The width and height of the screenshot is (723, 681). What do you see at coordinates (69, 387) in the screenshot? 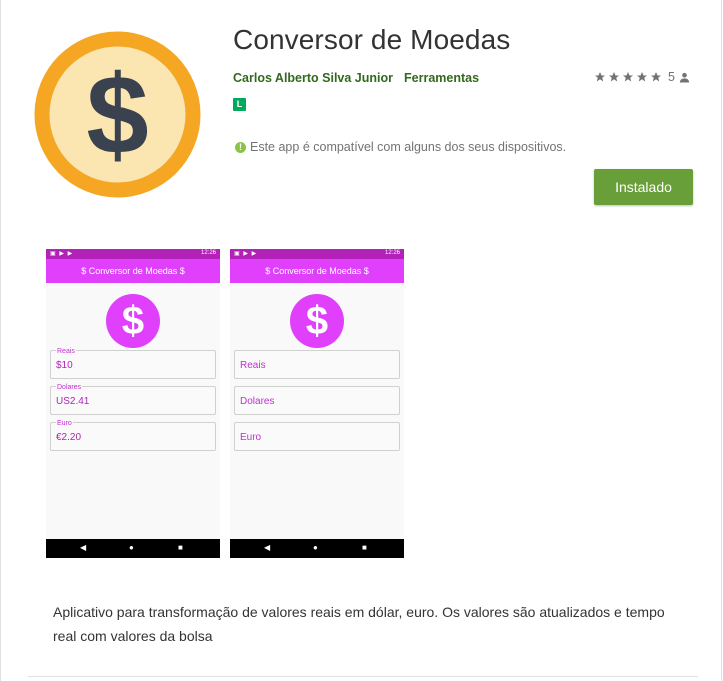
I see `field-label: Dolares` at bounding box center [69, 387].